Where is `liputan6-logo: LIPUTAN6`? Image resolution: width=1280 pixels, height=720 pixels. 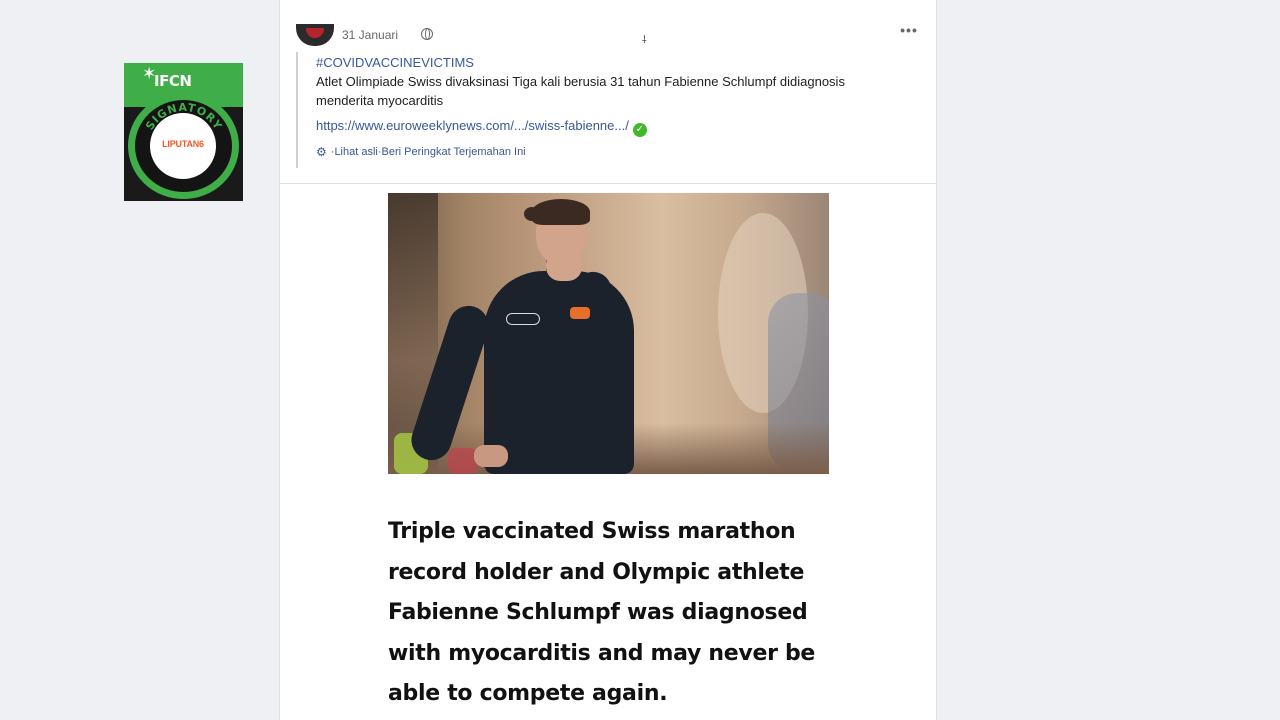
liputan6-logo: LIPUTAN6 is located at coordinates (183, 144).